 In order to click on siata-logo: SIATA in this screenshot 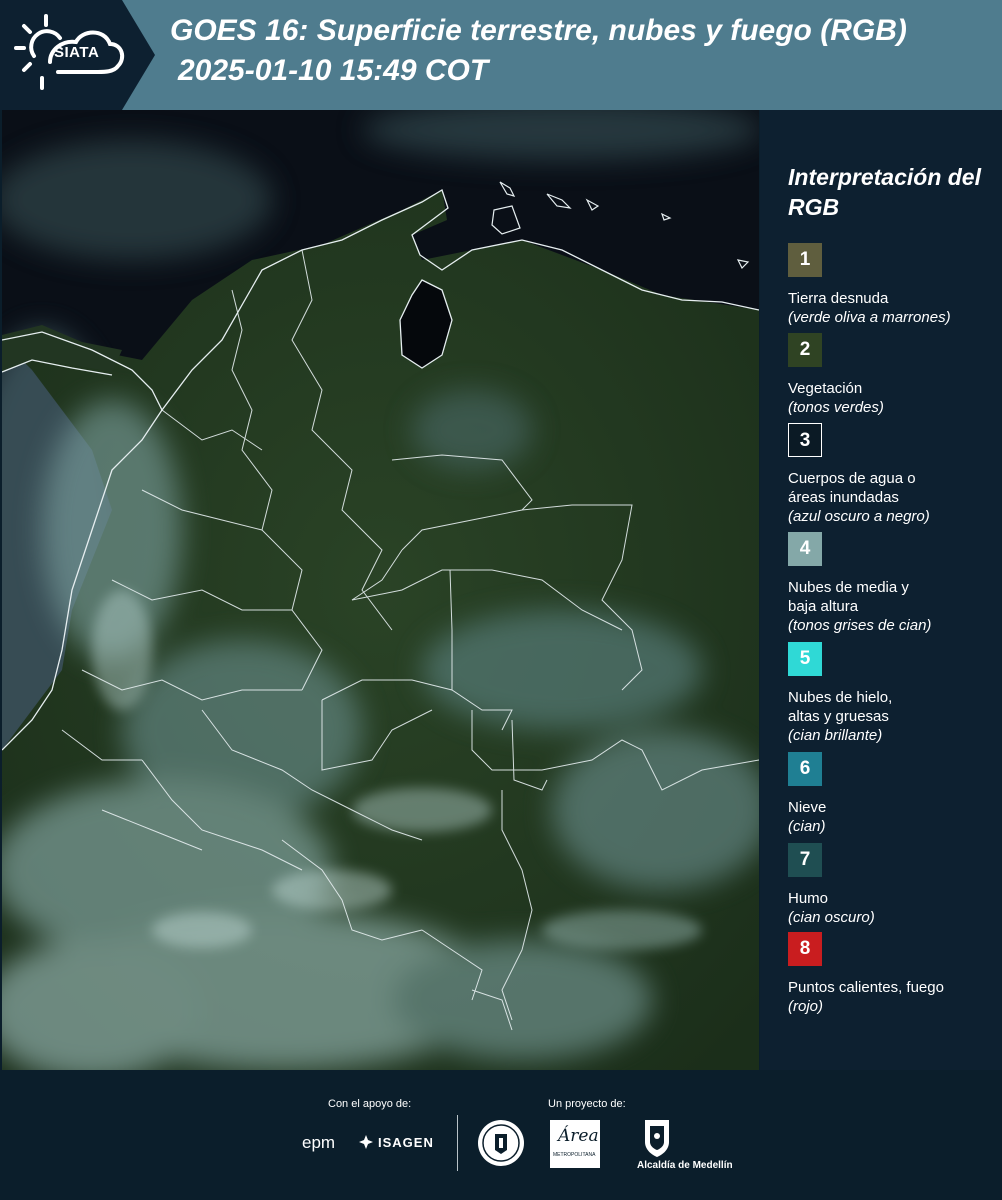, I will do `click(77, 55)`.